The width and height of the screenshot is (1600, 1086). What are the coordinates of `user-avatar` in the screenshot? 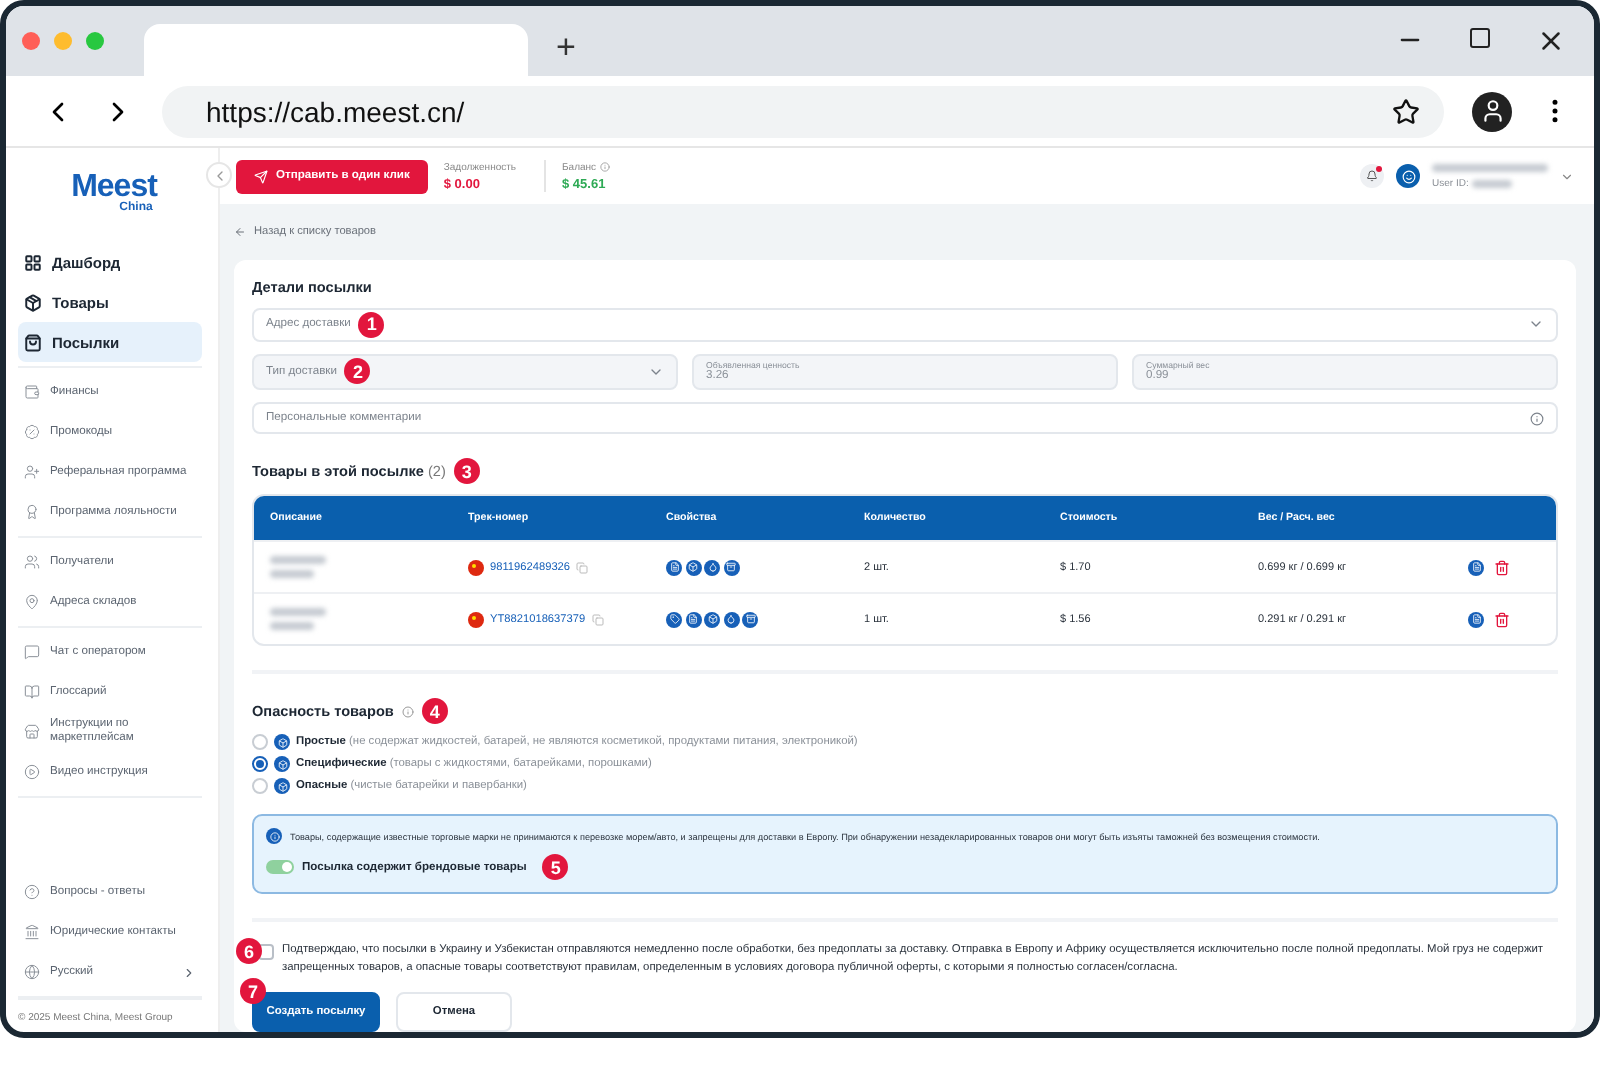 It's located at (1408, 176).